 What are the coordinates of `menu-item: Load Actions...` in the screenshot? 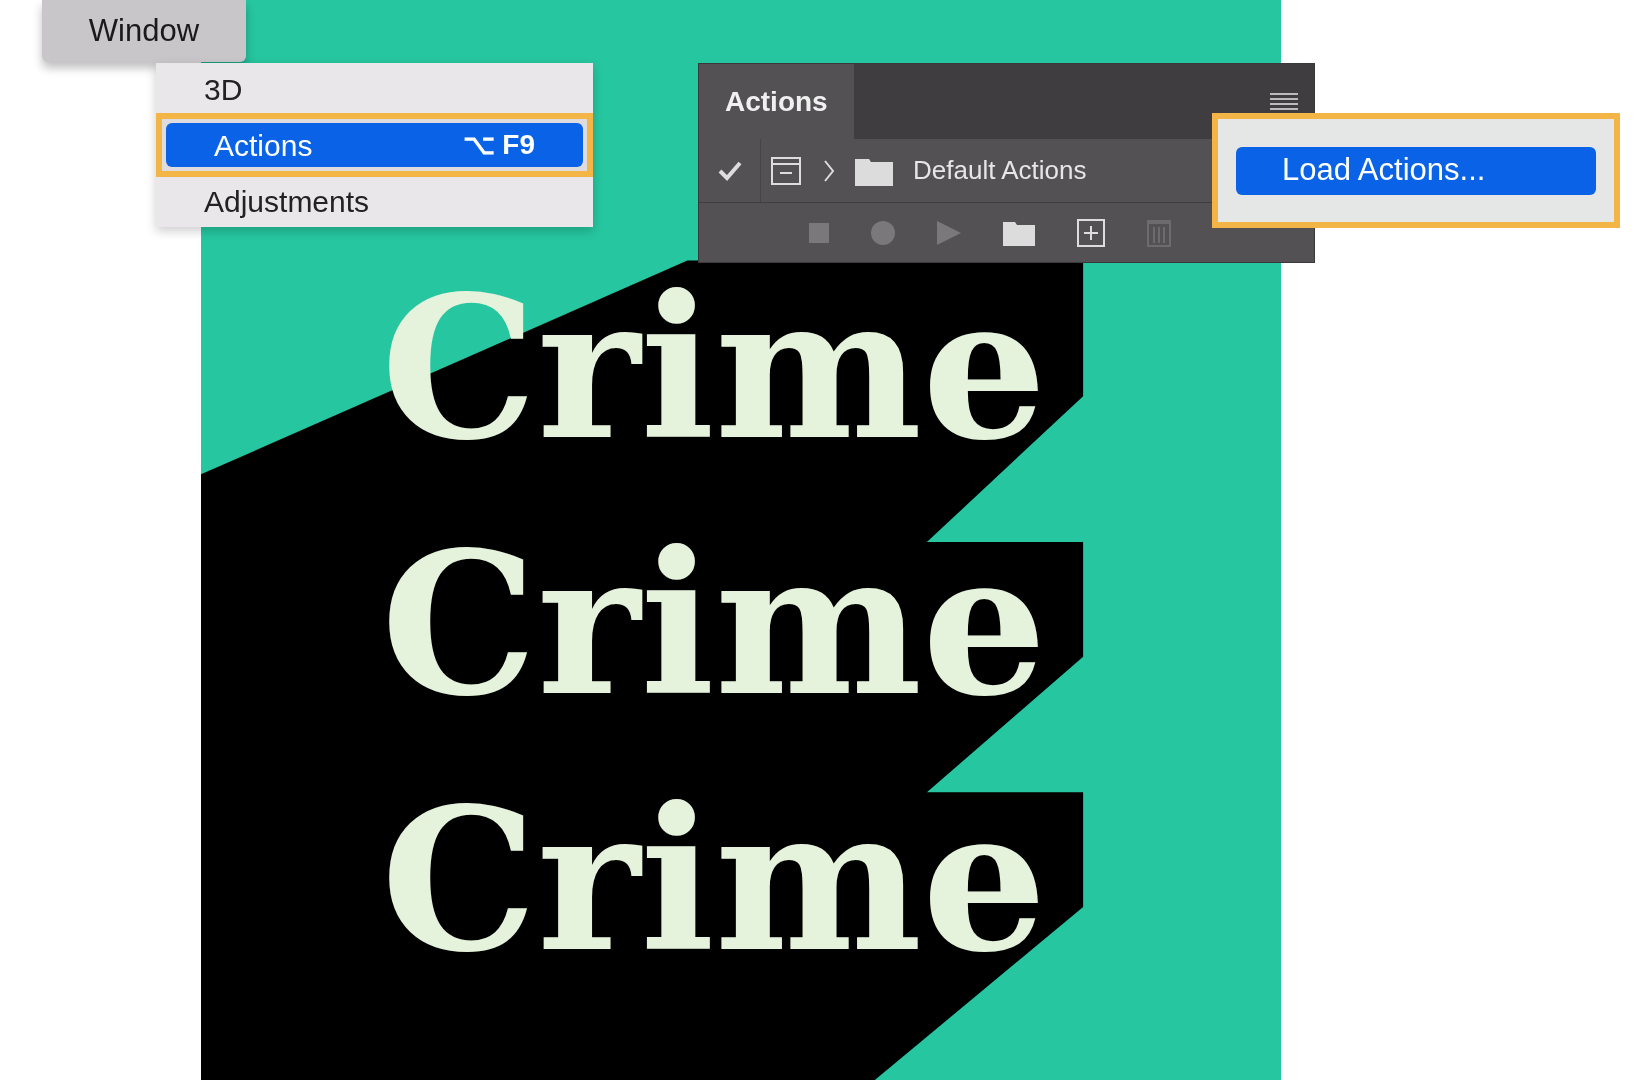 It's located at (1416, 170).